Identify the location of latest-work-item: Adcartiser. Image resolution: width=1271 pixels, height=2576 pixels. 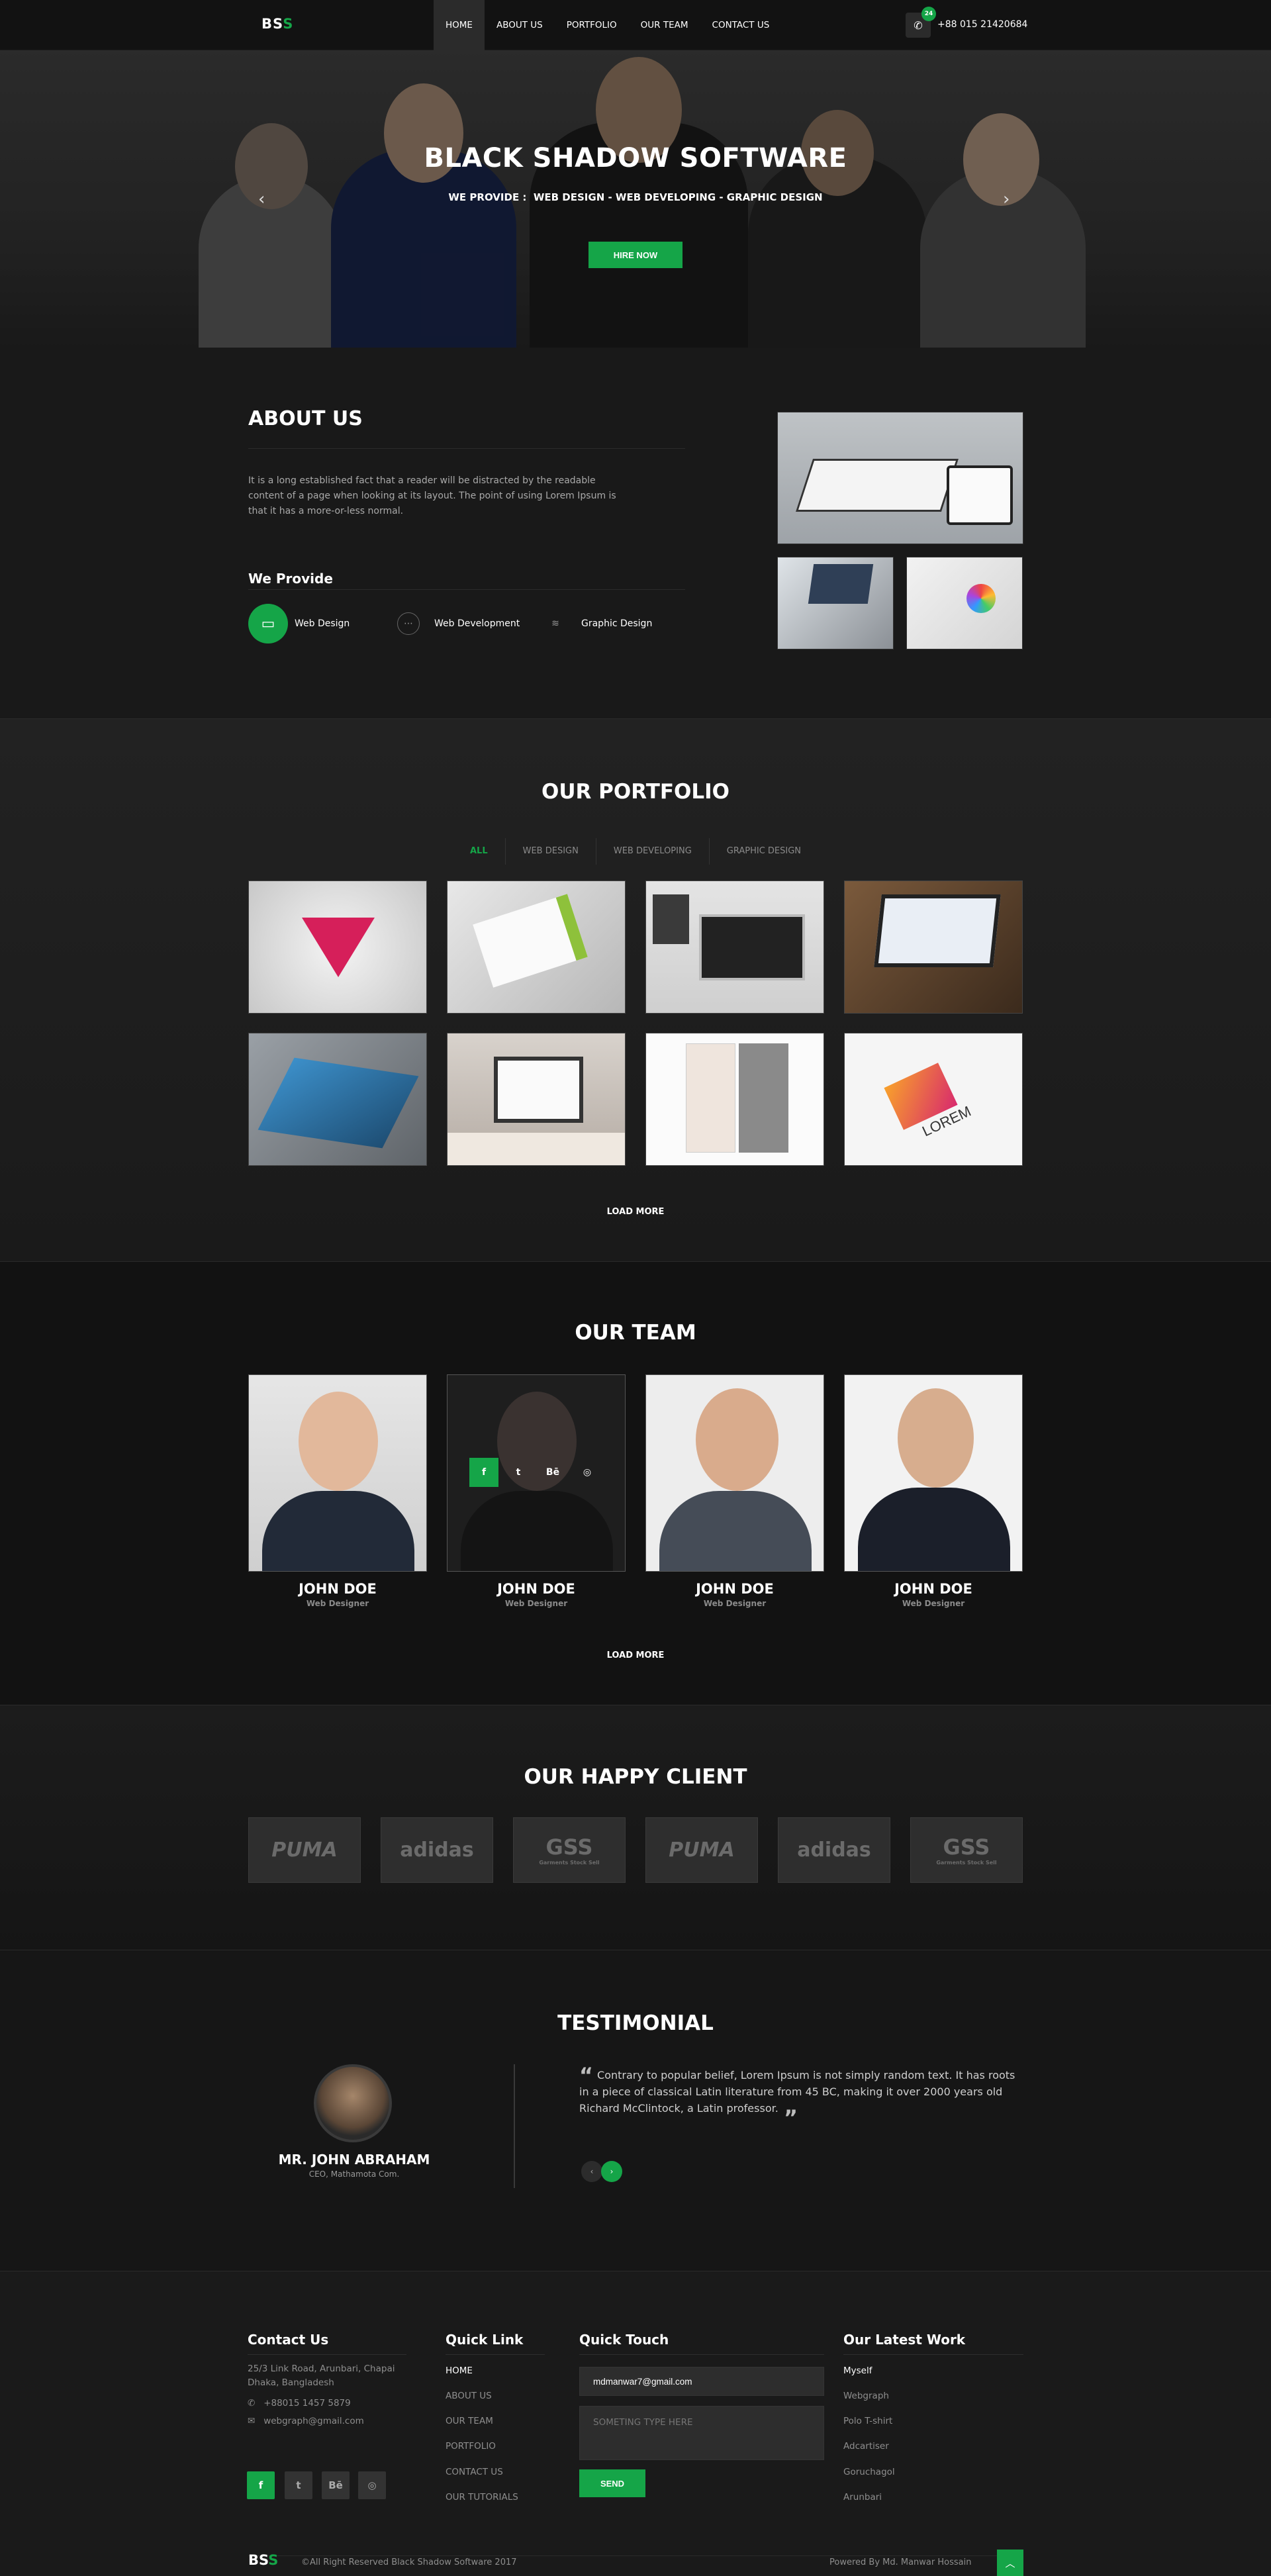
(866, 2446).